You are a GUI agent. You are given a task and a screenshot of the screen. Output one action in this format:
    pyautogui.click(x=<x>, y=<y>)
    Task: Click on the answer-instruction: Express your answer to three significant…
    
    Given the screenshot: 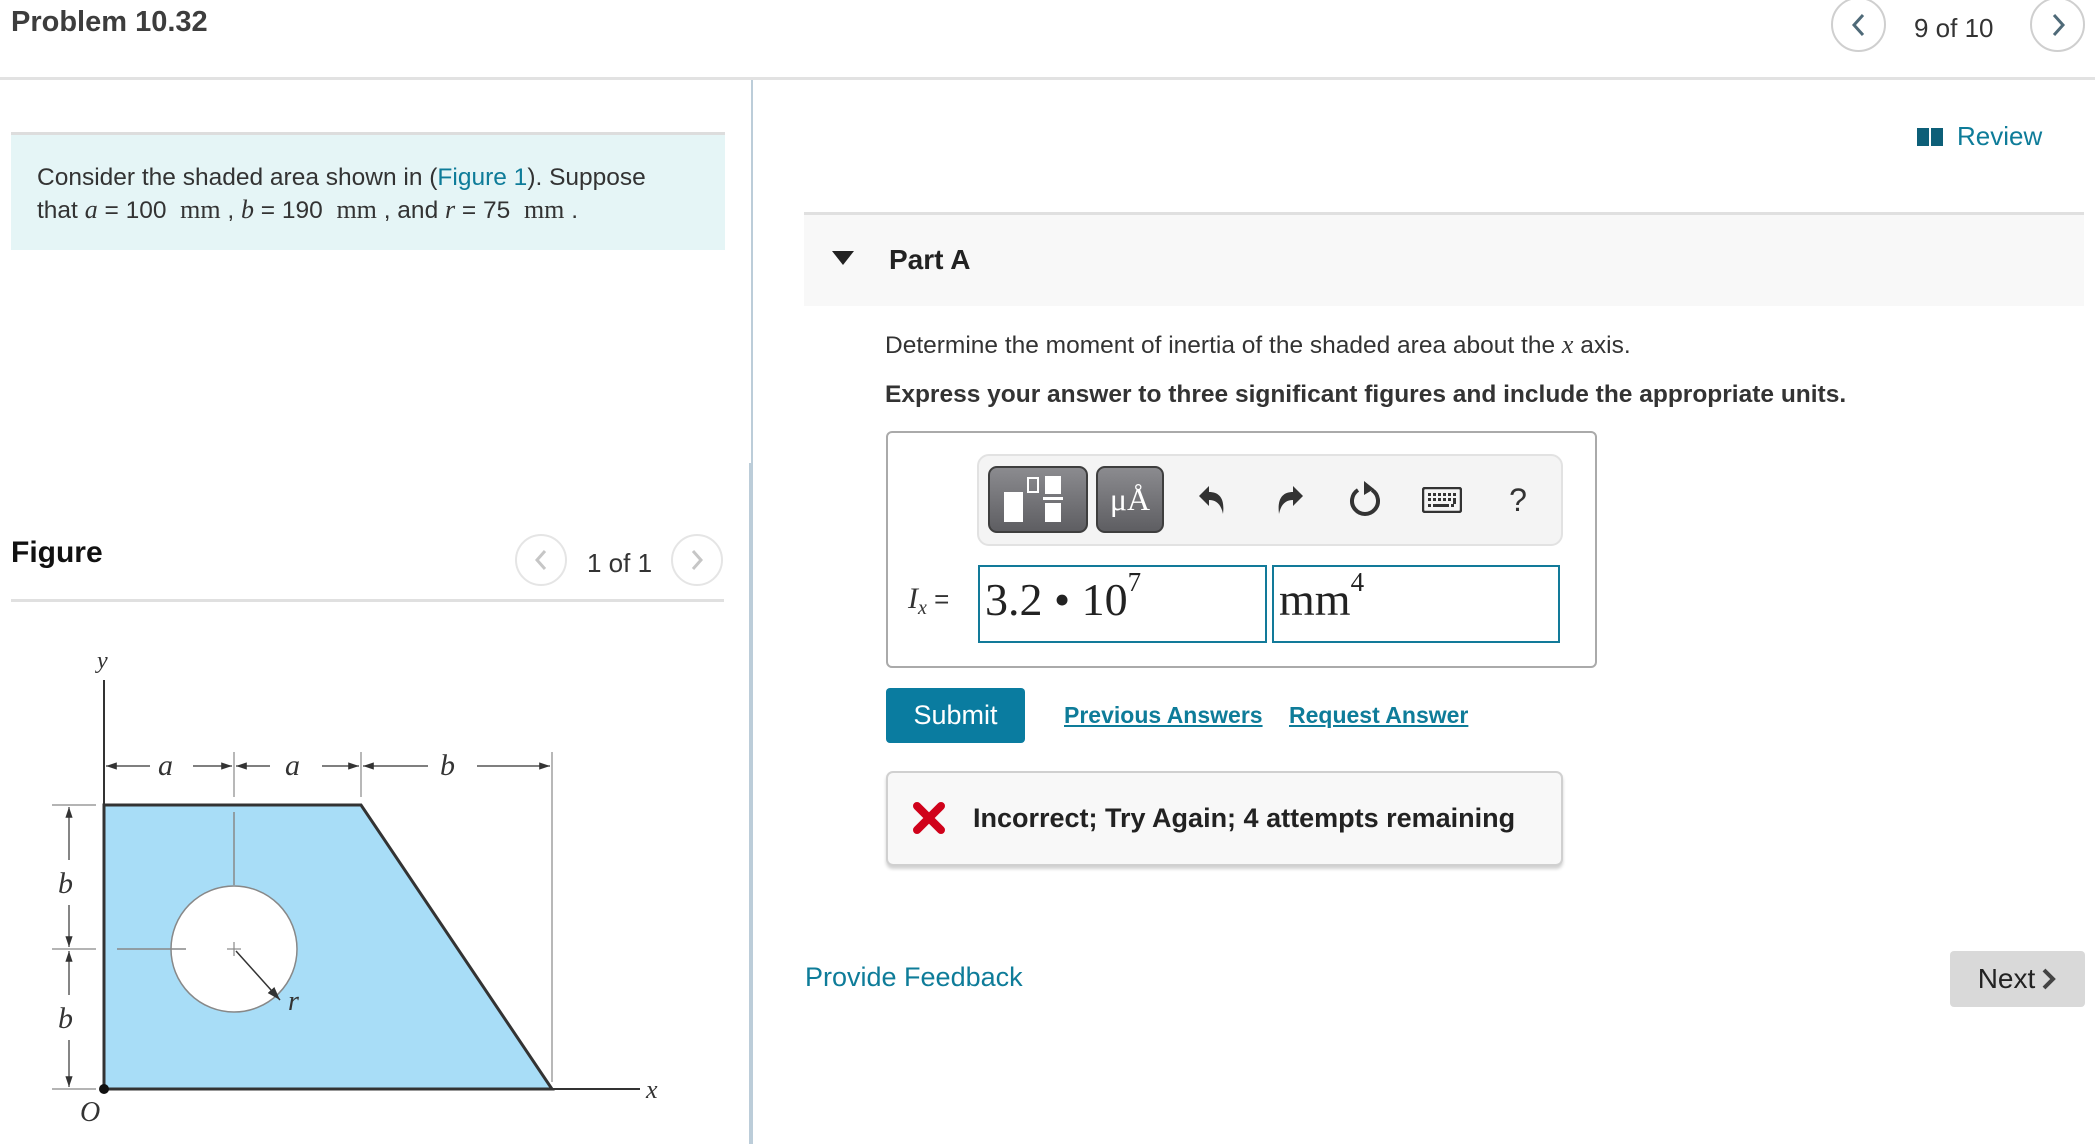 What is the action you would take?
    pyautogui.click(x=1366, y=394)
    